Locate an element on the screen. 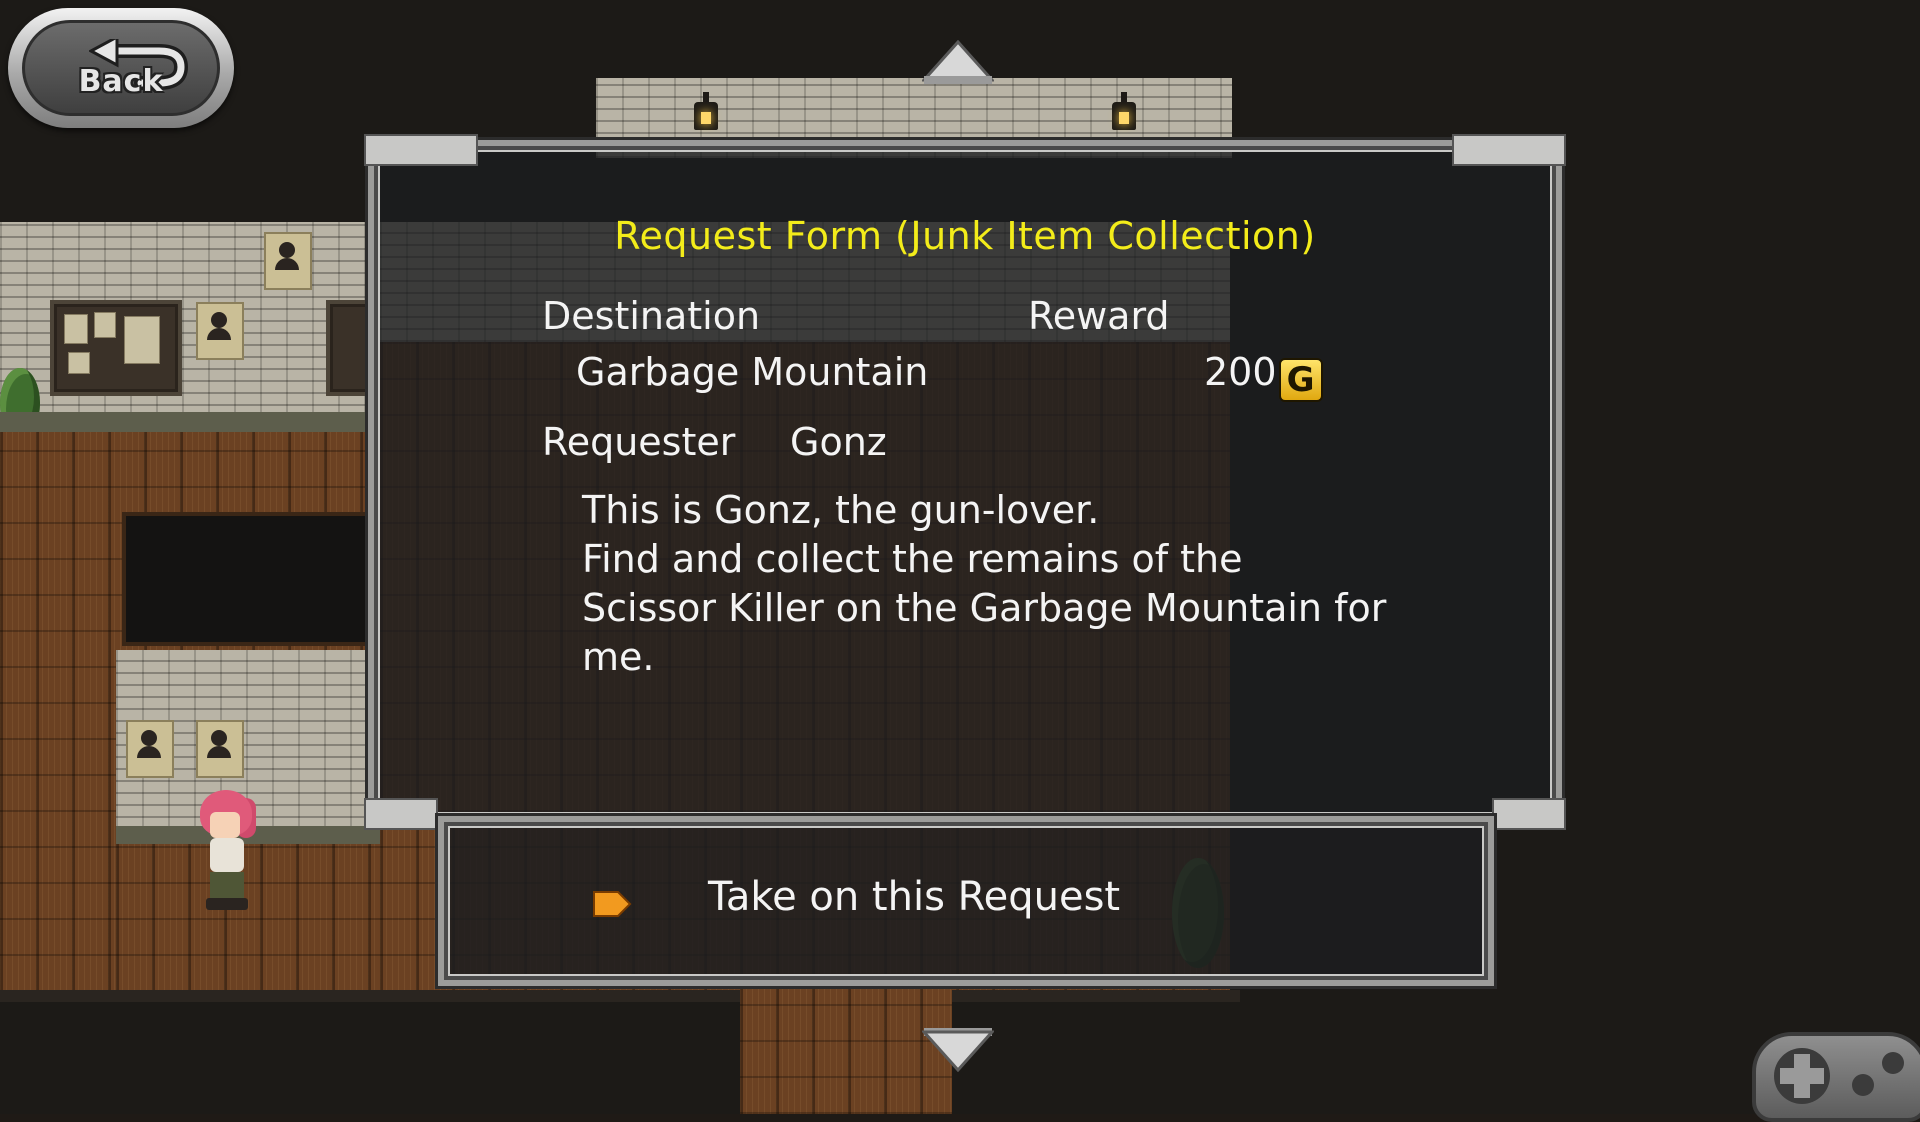 Image resolution: width=1920 pixels, height=1122 pixels. floor-edge is located at coordinates (620, 996).